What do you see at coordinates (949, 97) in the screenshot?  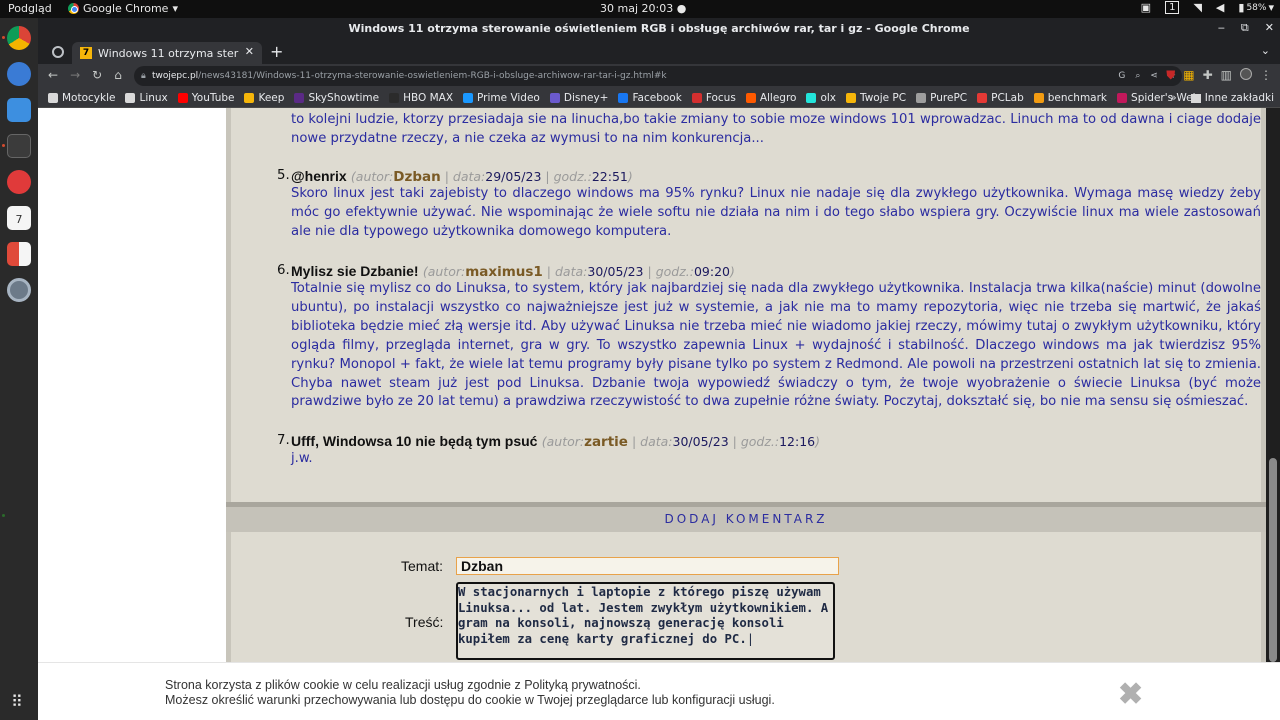 I see `bookmark-label: PurePC` at bounding box center [949, 97].